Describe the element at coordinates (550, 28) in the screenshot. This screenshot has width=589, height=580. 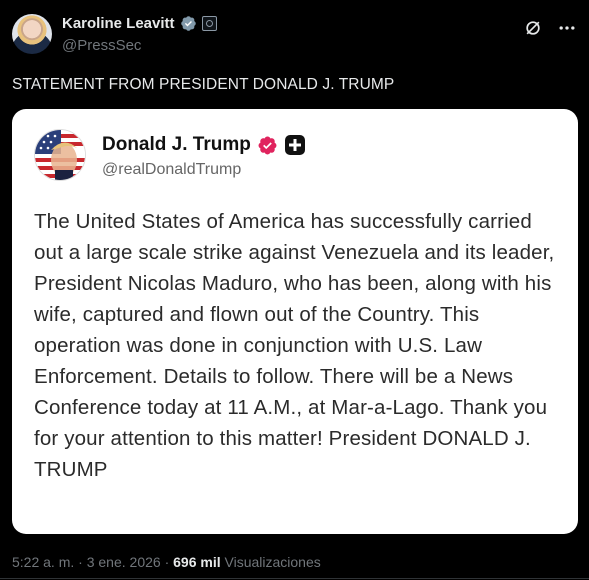
I see `post-actions` at that location.